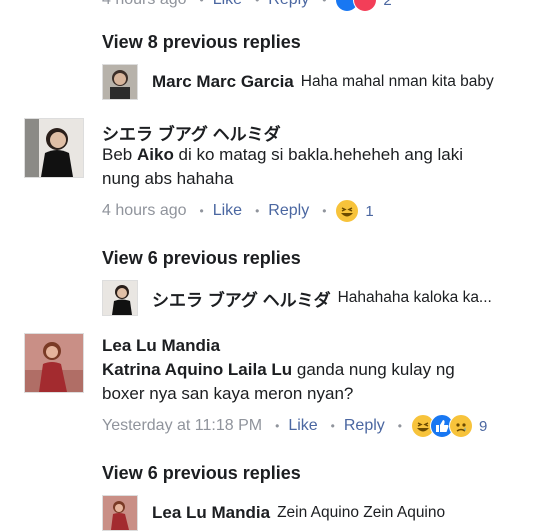  Describe the element at coordinates (247, 6) in the screenshot. I see `partial-comment-meta: 4 hours ago • Like • Reply • 2` at that location.